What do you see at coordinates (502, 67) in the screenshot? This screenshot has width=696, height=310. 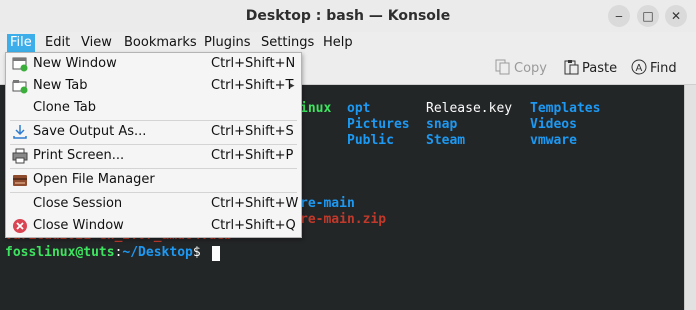 I see `copy-icon` at bounding box center [502, 67].